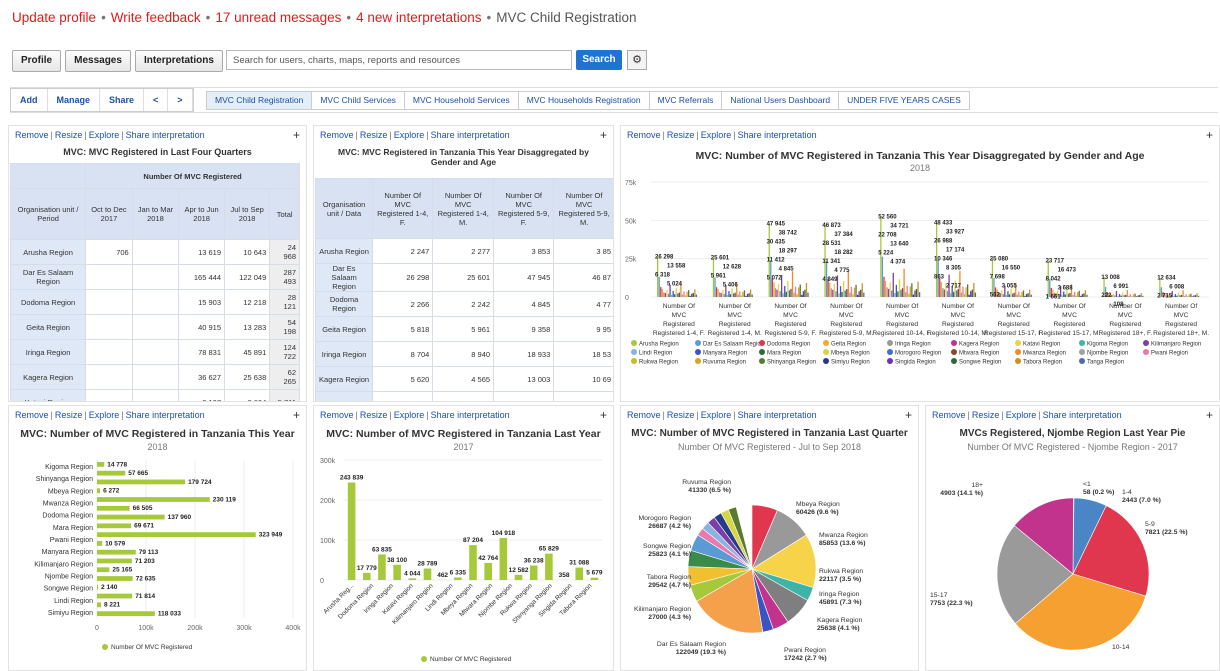 This screenshot has width=1220, height=671. Describe the element at coordinates (155, 352) in the screenshot. I see `table-row: Iringa Region78 83145 891124 722` at that location.